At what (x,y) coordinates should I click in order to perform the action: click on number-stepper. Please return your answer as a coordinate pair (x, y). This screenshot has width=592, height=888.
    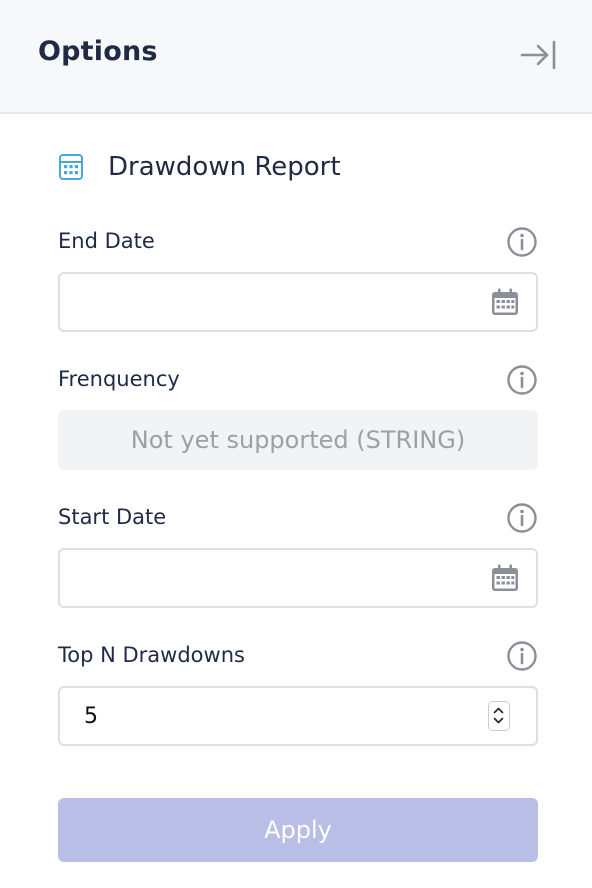
    Looking at the image, I should click on (499, 716).